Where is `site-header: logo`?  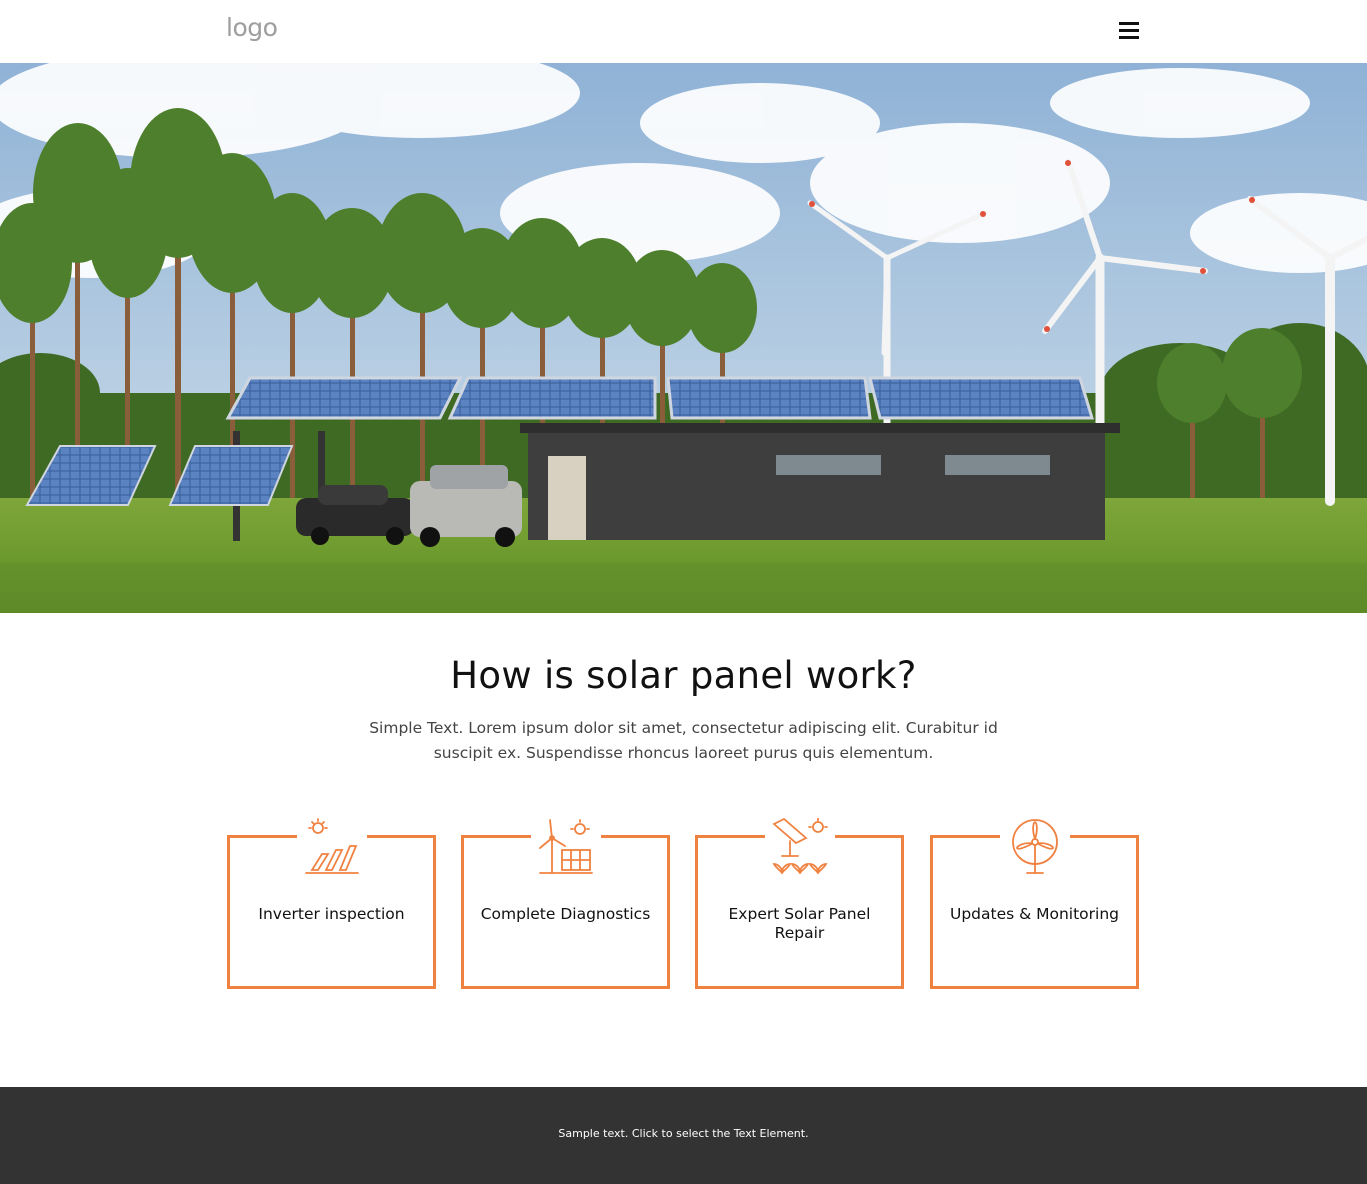
site-header: logo is located at coordinates (683, 31).